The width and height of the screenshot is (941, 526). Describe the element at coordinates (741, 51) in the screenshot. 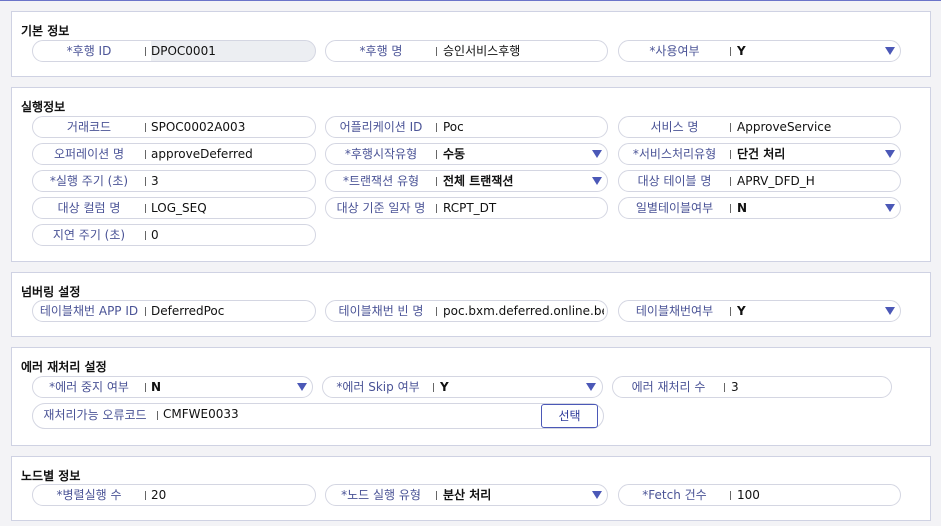

I see `use-yn-value: Y` at that location.